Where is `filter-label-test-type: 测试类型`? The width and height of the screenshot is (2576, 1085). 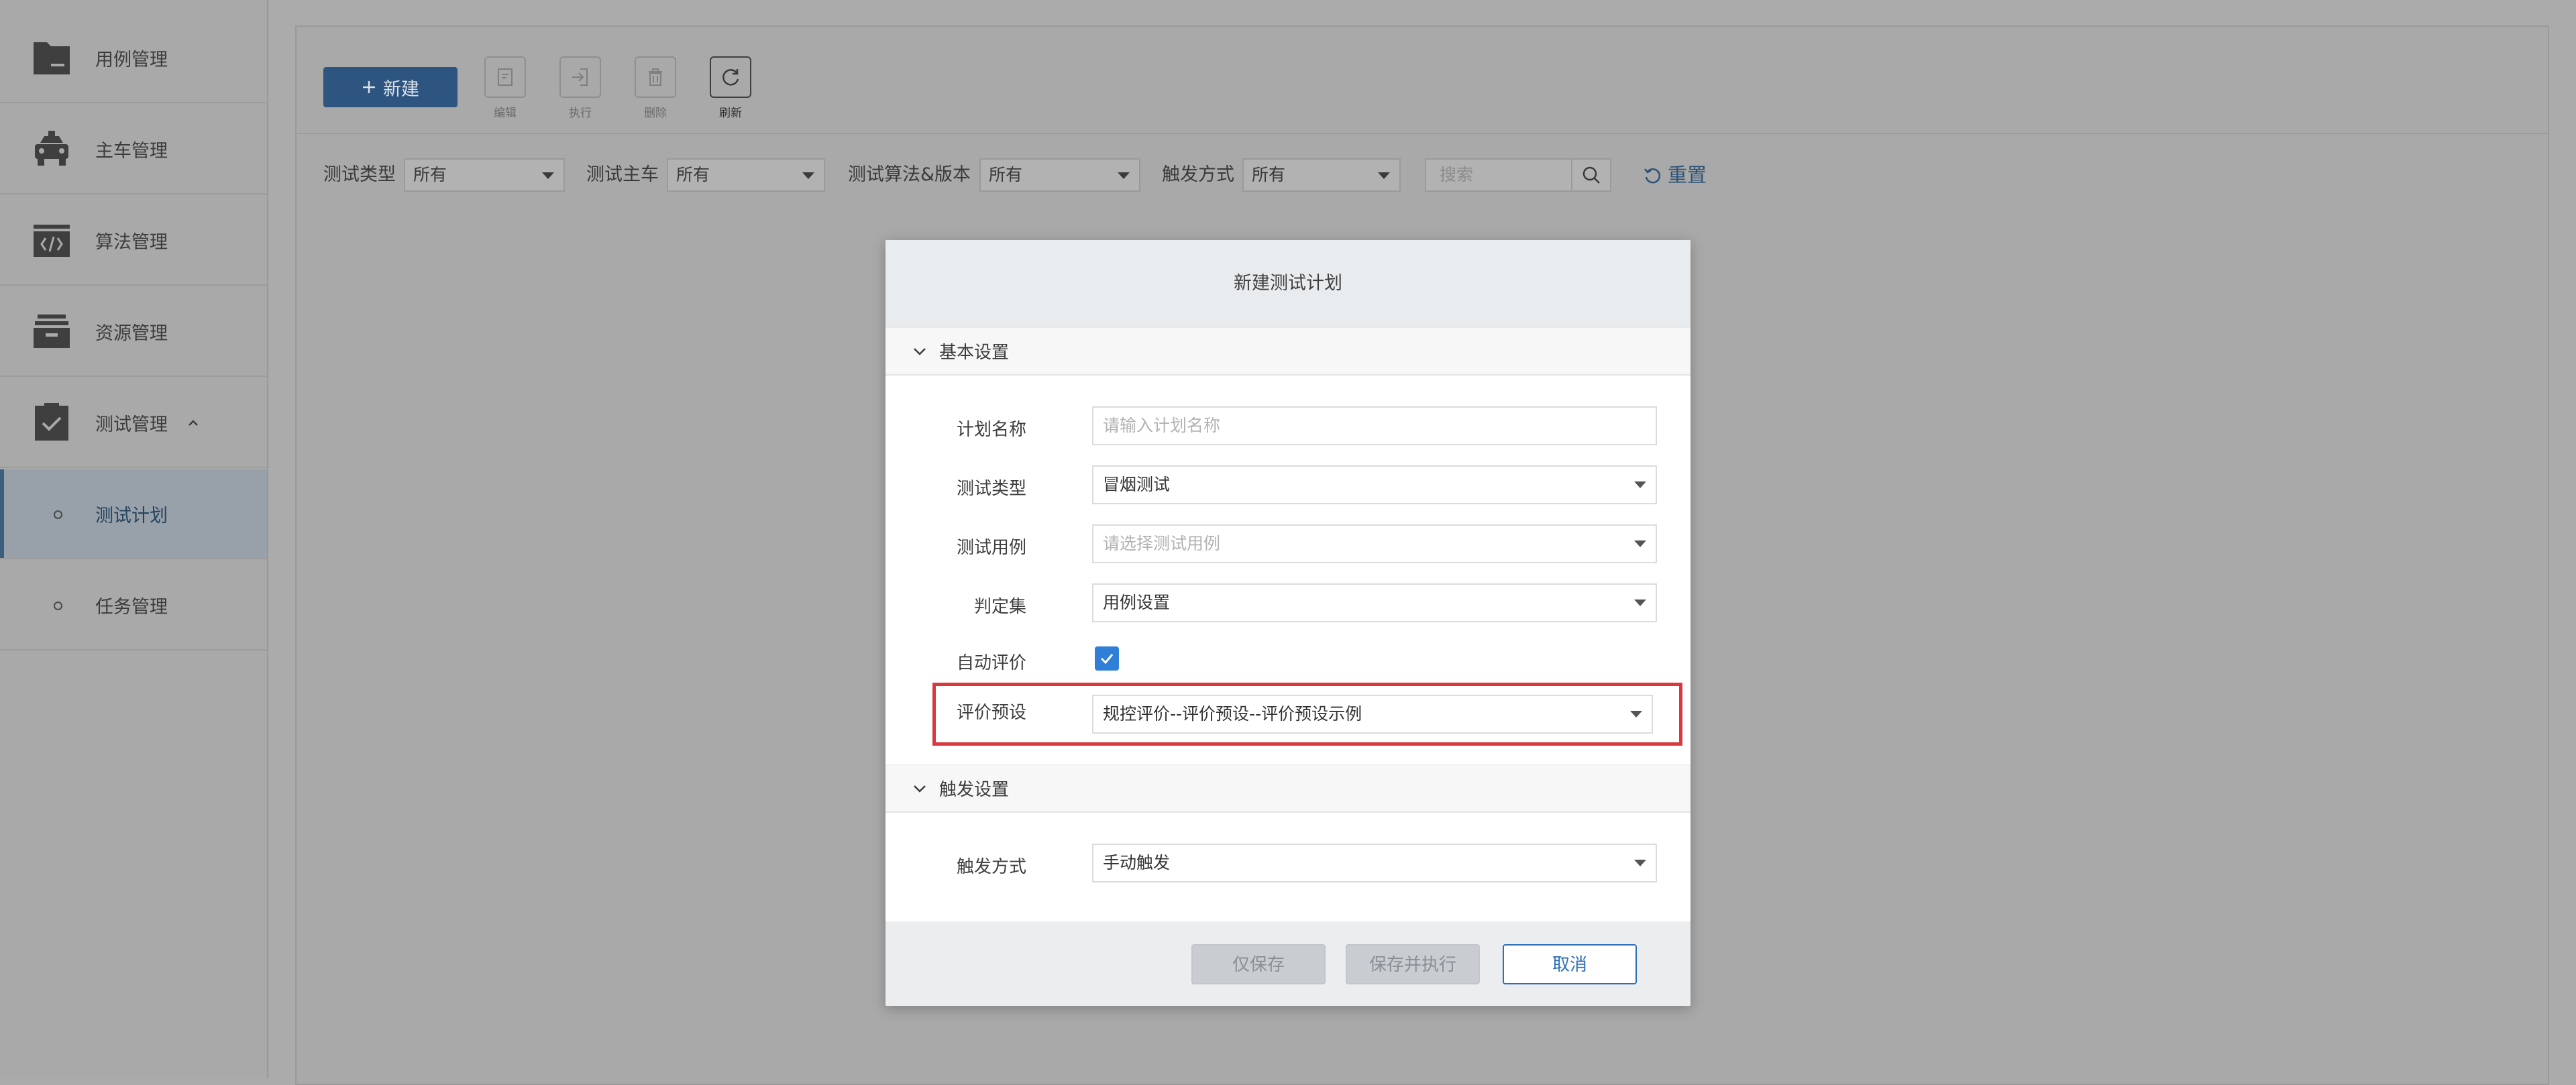 filter-label-test-type: 测试类型 is located at coordinates (359, 174).